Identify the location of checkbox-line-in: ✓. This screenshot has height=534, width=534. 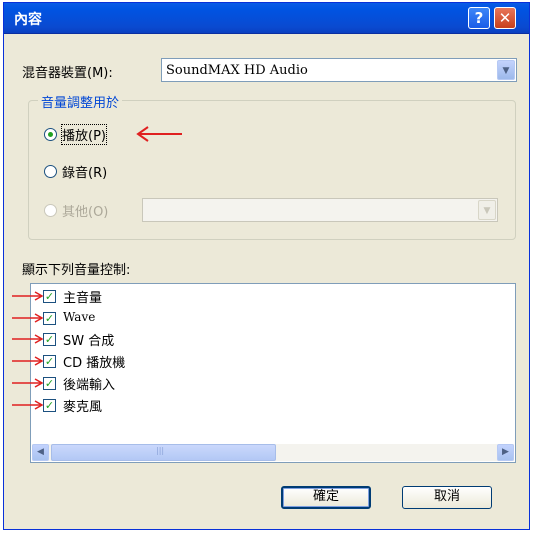
(49, 383).